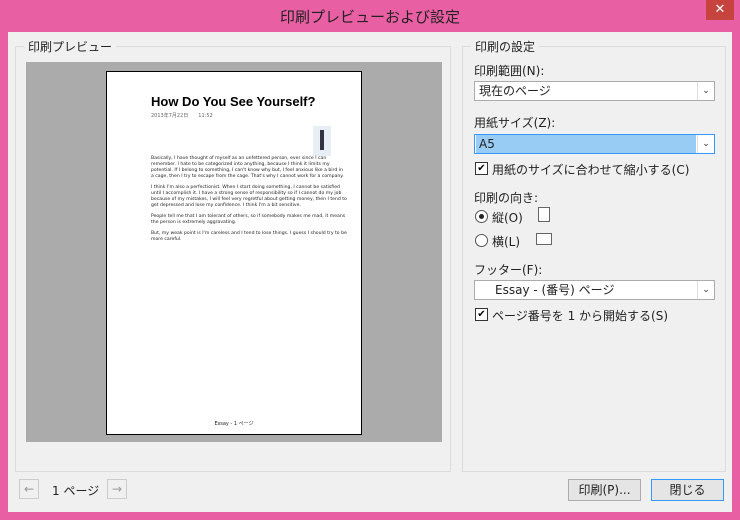 The image size is (740, 520). Describe the element at coordinates (76, 491) in the screenshot. I see `page-indicator: 1 ページ` at that location.